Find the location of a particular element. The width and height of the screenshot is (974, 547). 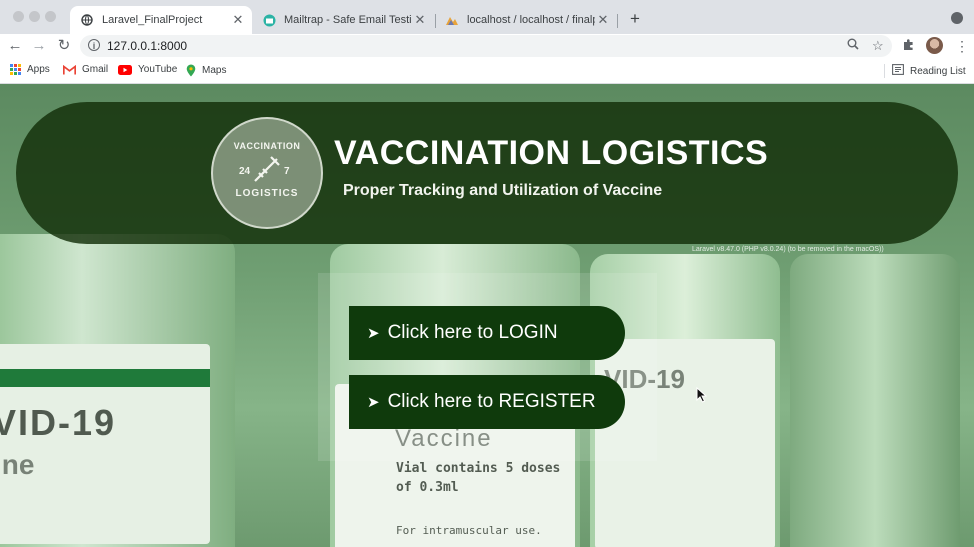

register-button: ➤ Click here to REGISTER is located at coordinates (487, 402).